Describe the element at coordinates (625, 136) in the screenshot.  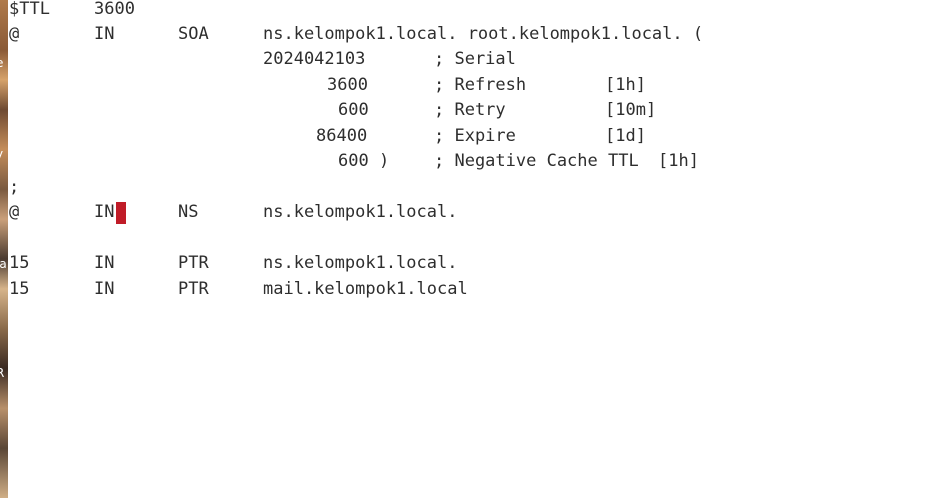
I see `soa-field-human: [1d]` at that location.